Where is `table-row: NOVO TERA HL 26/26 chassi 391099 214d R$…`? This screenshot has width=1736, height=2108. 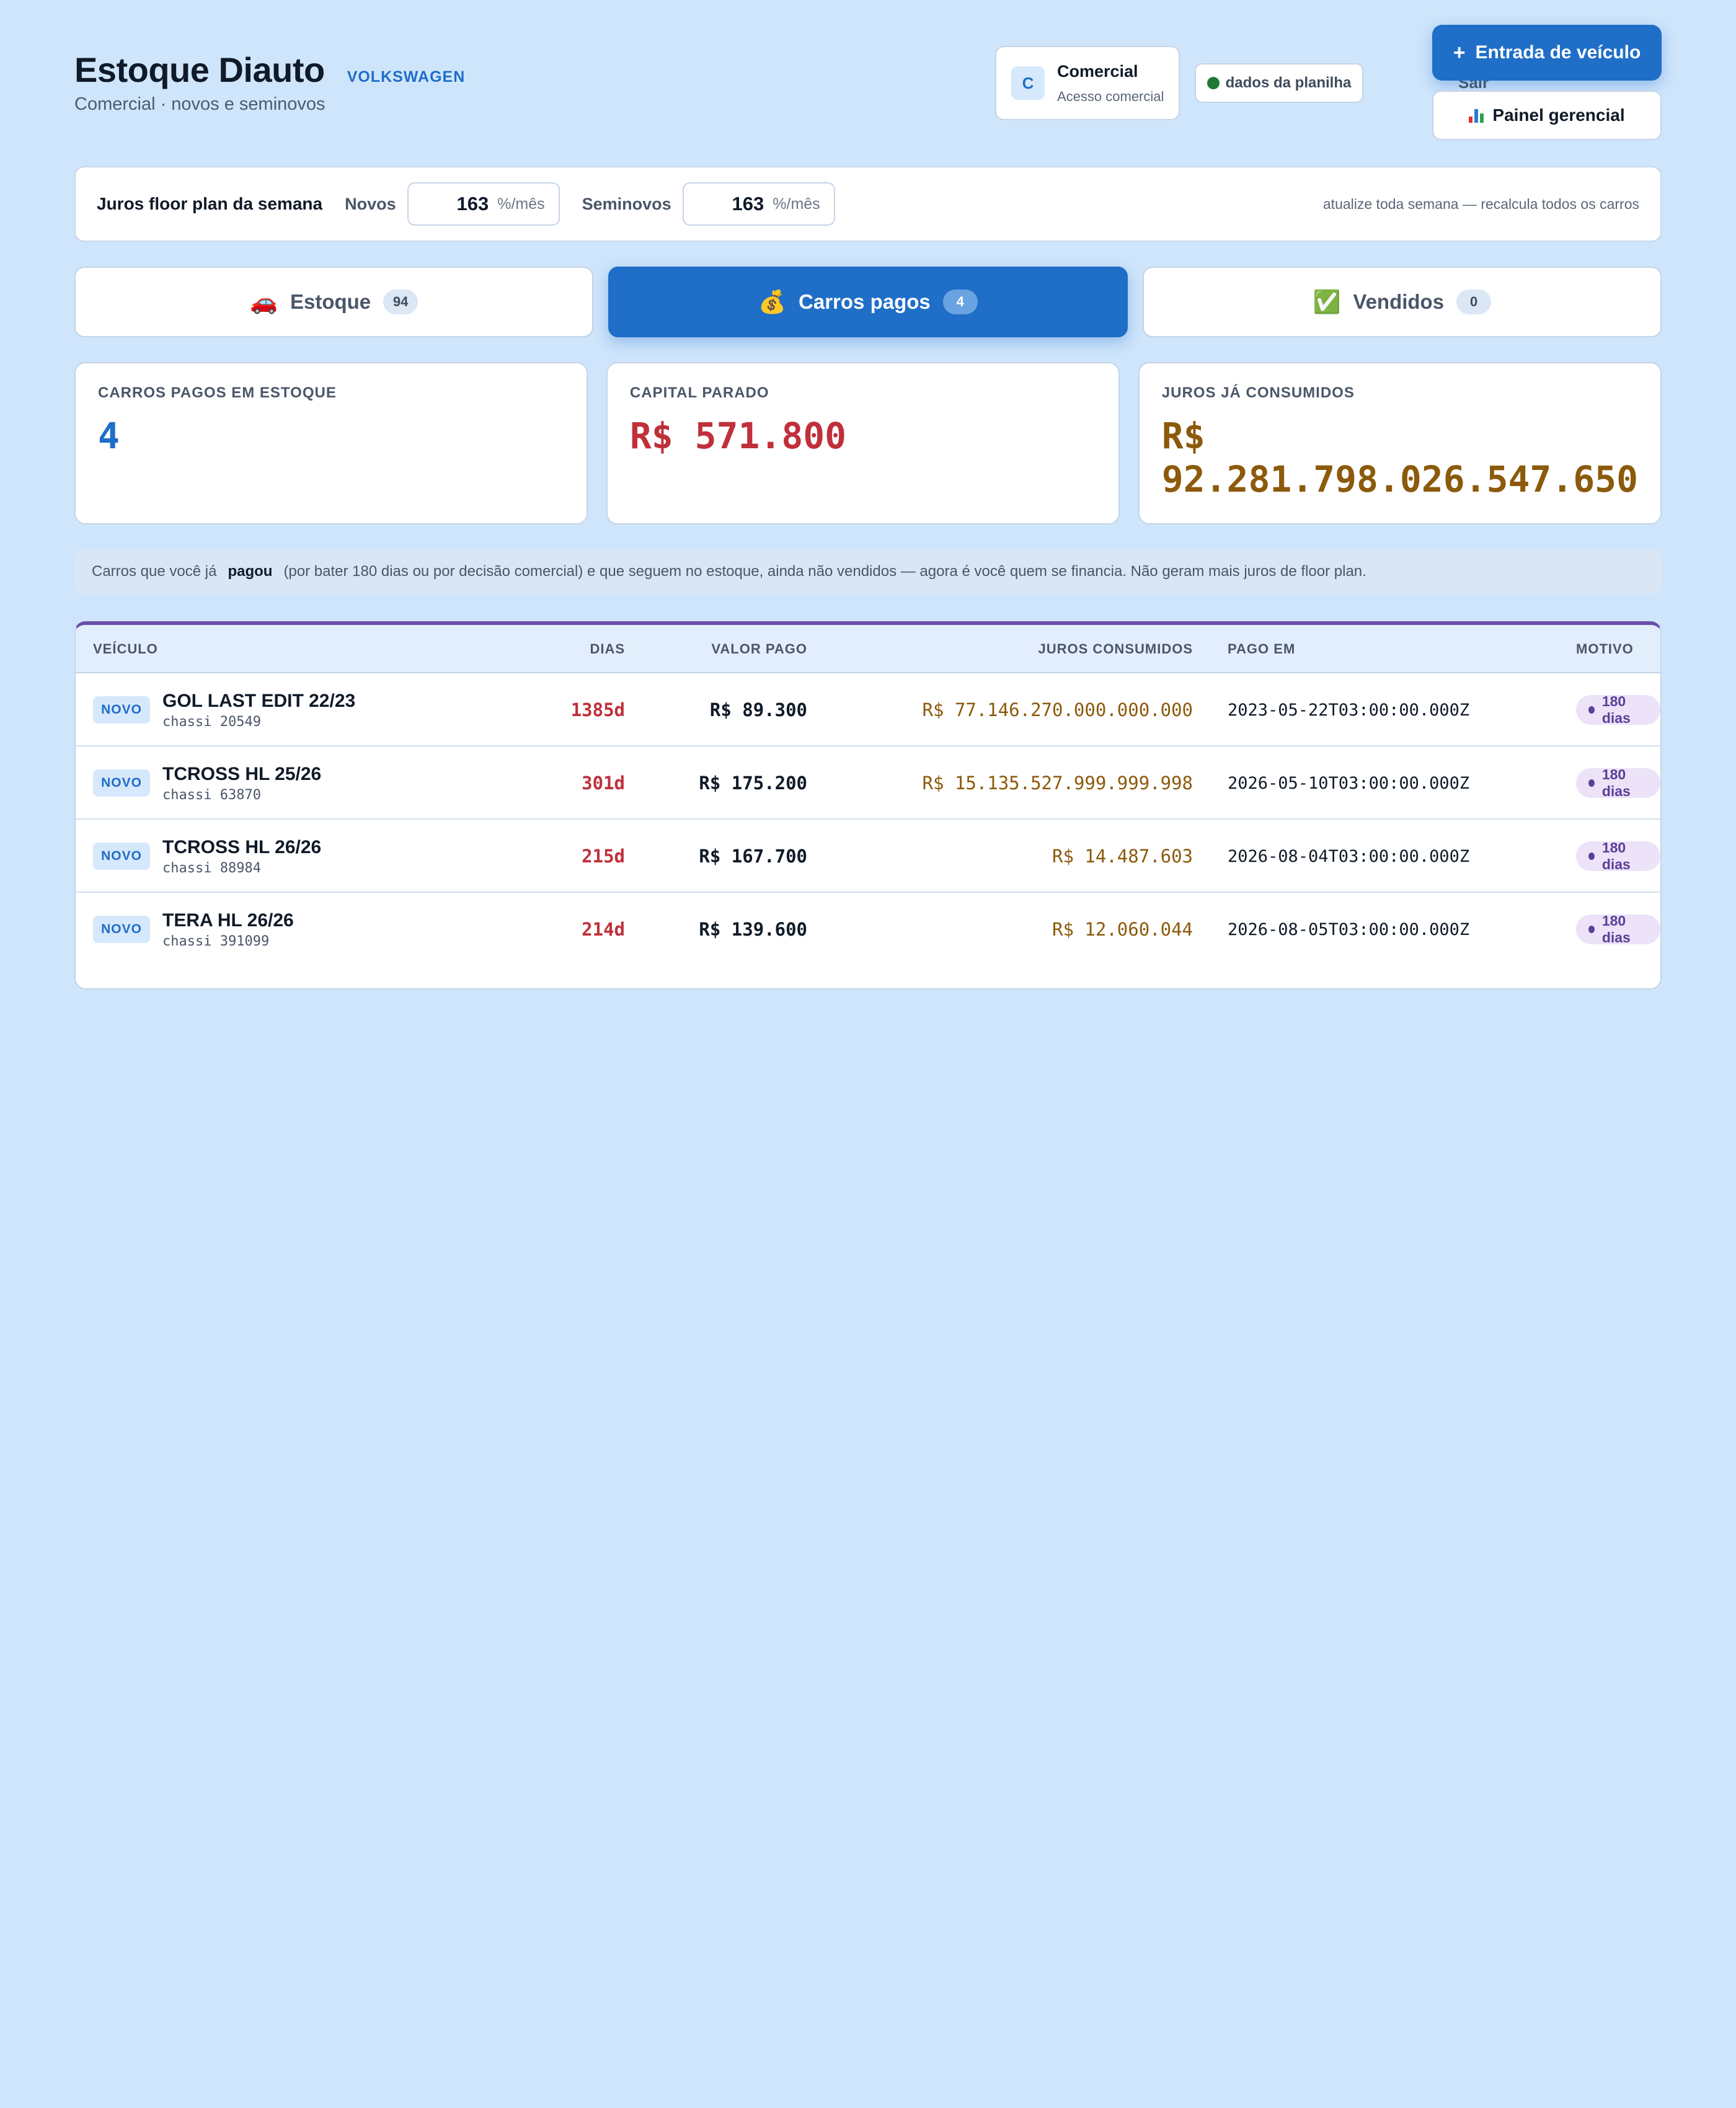 table-row: NOVO TERA HL 26/26 chassi 391099 214d R$… is located at coordinates (868, 929).